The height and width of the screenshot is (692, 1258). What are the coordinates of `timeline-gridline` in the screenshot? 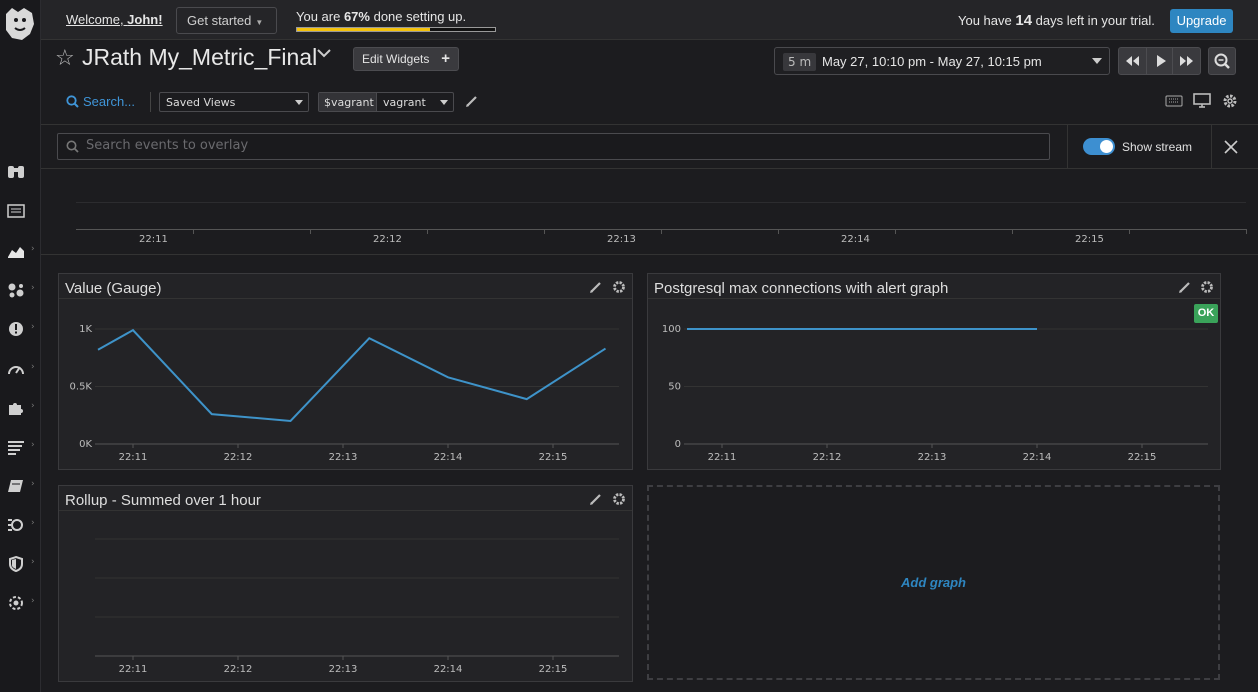 It's located at (661, 202).